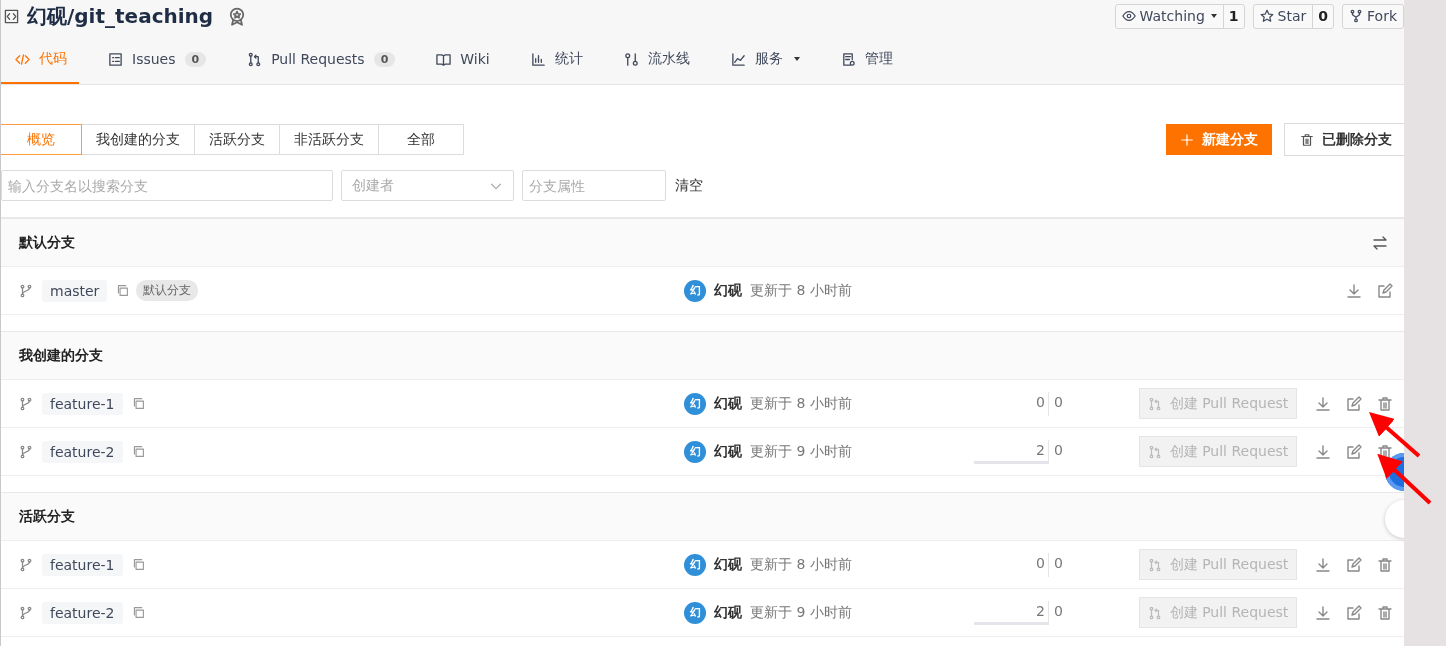  What do you see at coordinates (865, 58) in the screenshot?
I see `nav-tab: 管理` at bounding box center [865, 58].